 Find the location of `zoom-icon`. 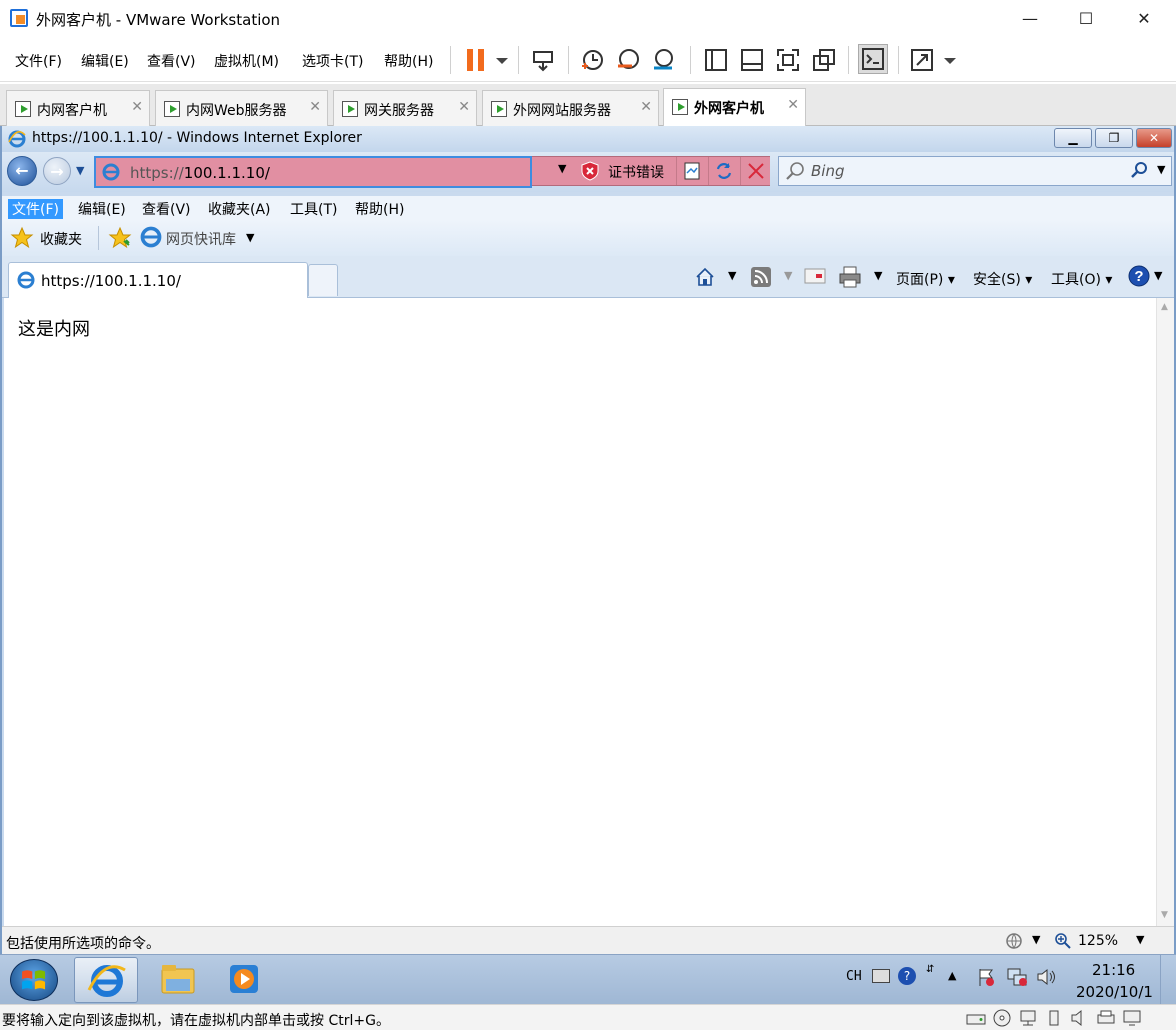

zoom-icon is located at coordinates (1063, 941).